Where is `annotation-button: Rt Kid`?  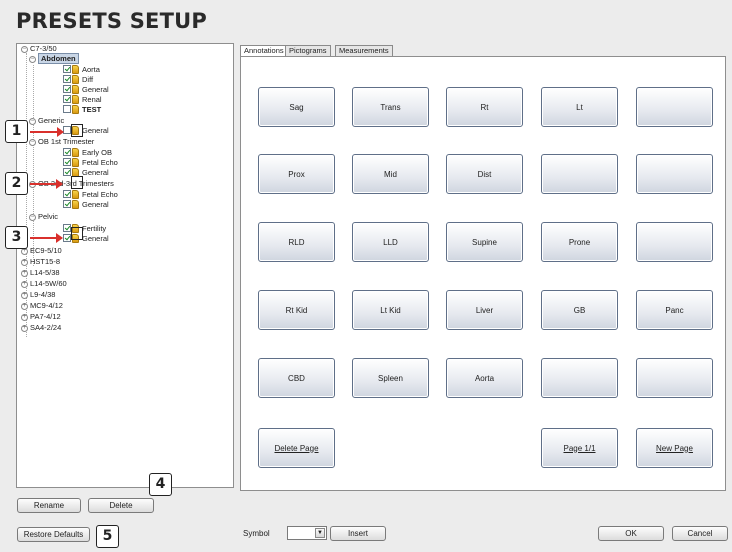 annotation-button: Rt Kid is located at coordinates (296, 310).